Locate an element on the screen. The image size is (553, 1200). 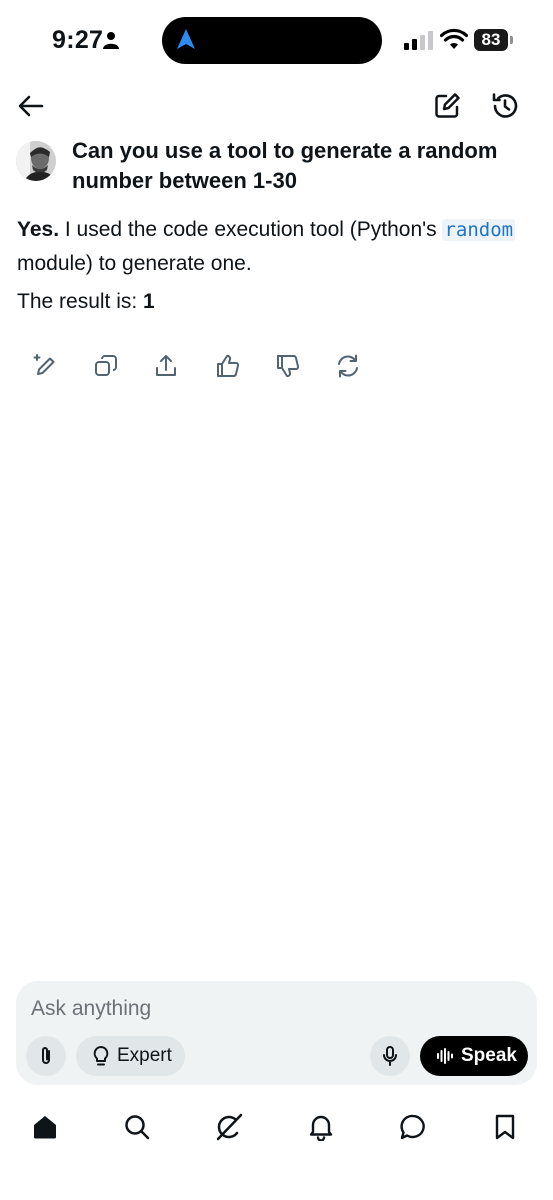
person-icon is located at coordinates (111, 42).